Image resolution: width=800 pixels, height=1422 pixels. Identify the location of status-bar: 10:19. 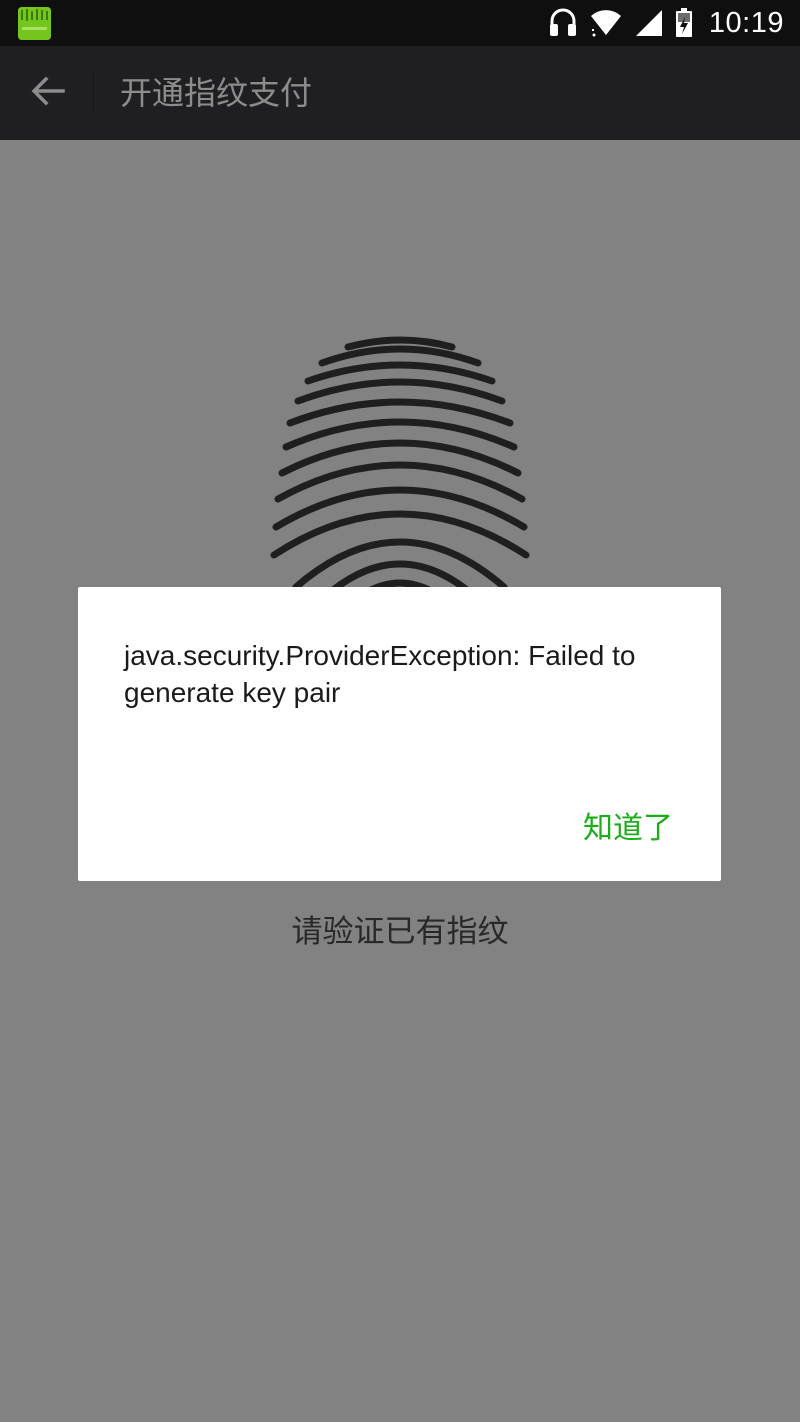
(400, 23).